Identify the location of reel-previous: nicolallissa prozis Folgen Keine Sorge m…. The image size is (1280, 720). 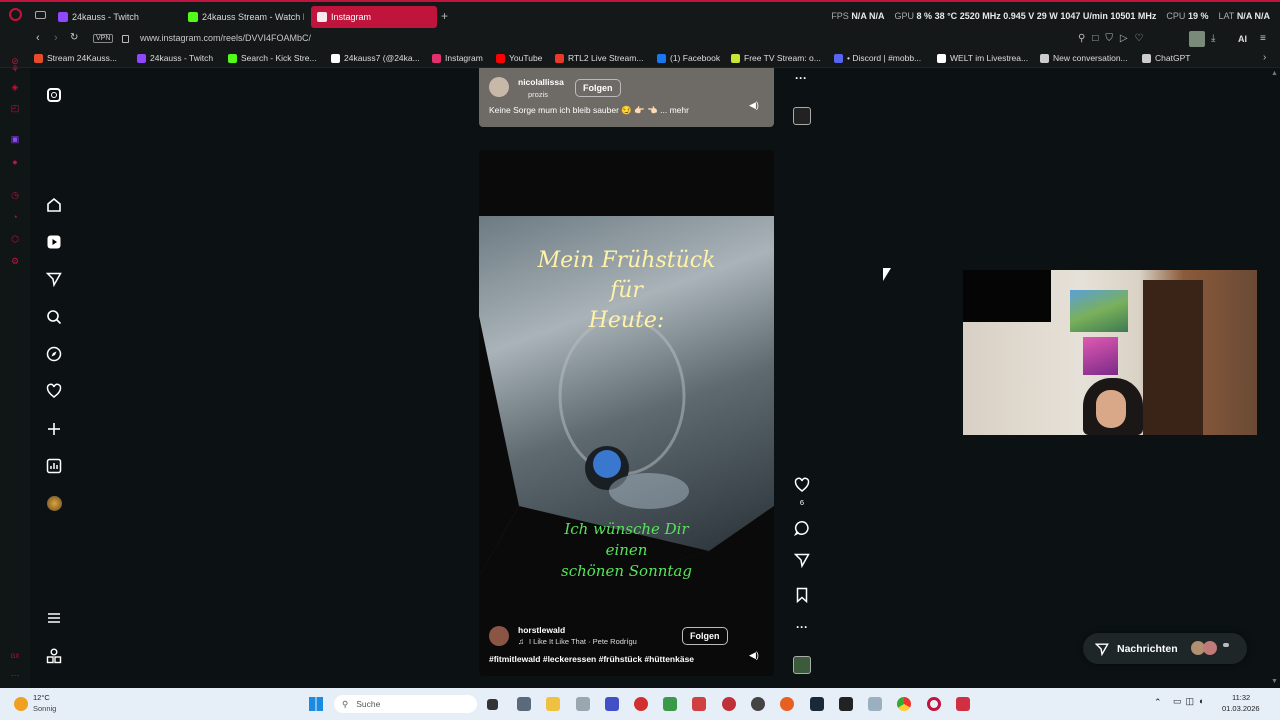
(626, 97).